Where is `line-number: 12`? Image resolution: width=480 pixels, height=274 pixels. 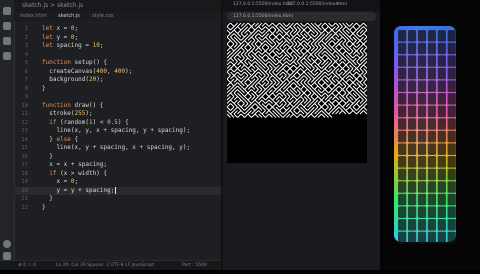 line-number: 12 is located at coordinates (24, 122).